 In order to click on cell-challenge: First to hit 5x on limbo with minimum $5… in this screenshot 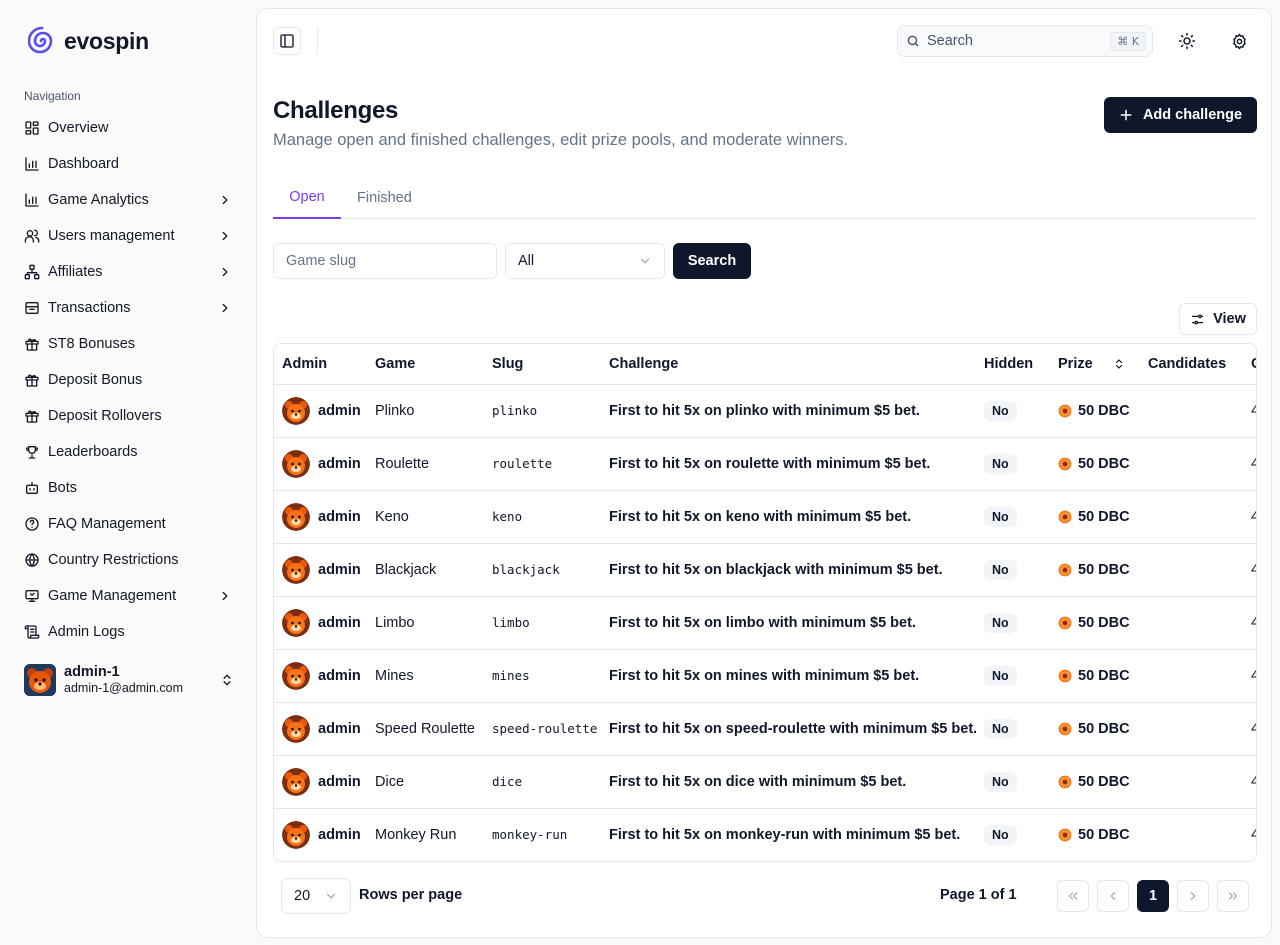, I will do `click(788, 623)`.